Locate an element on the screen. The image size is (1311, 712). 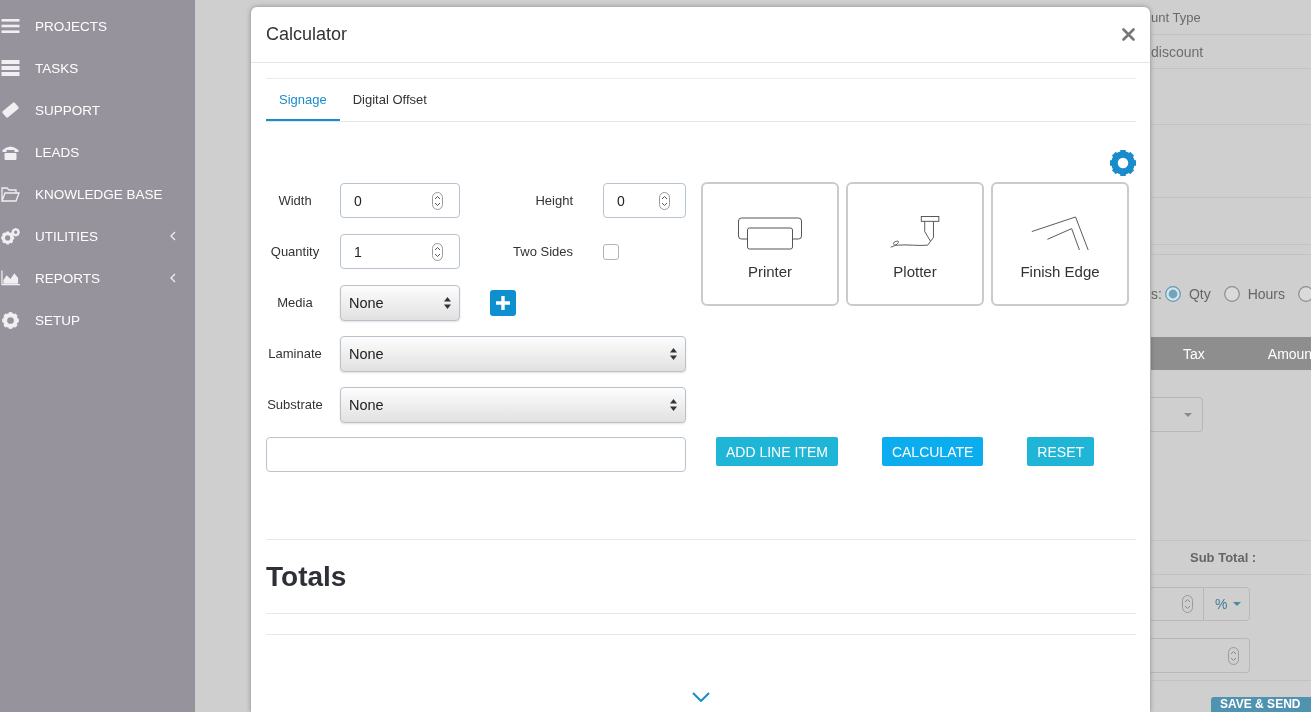
area-chart-icon is located at coordinates (10, 278).